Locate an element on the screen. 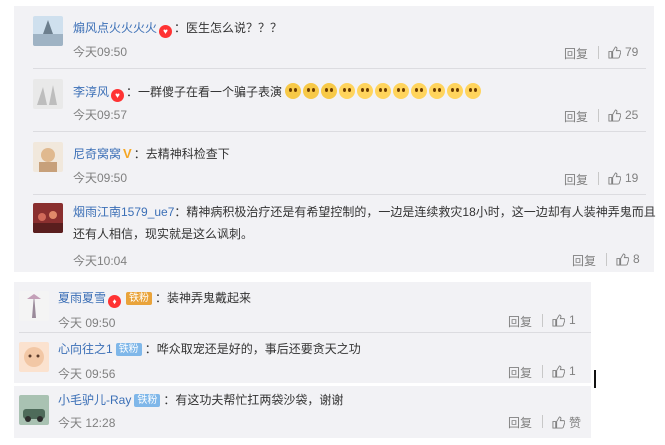 Image resolution: width=665 pixels, height=445 pixels. comment-text: 煽风点火火火火 ♥ ：医生怎么说？？？ is located at coordinates (178, 29).